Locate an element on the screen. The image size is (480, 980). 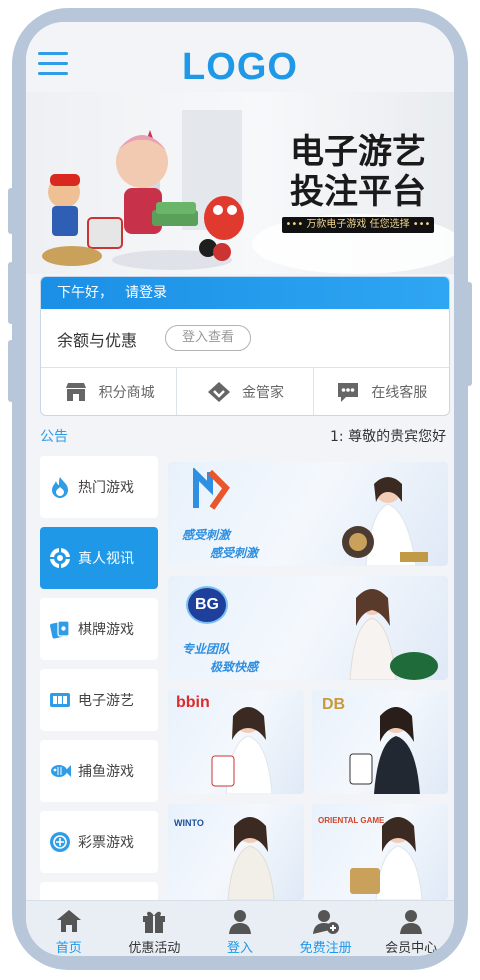
points-mall-link: 积分商城 is located at coordinates (109, 391).